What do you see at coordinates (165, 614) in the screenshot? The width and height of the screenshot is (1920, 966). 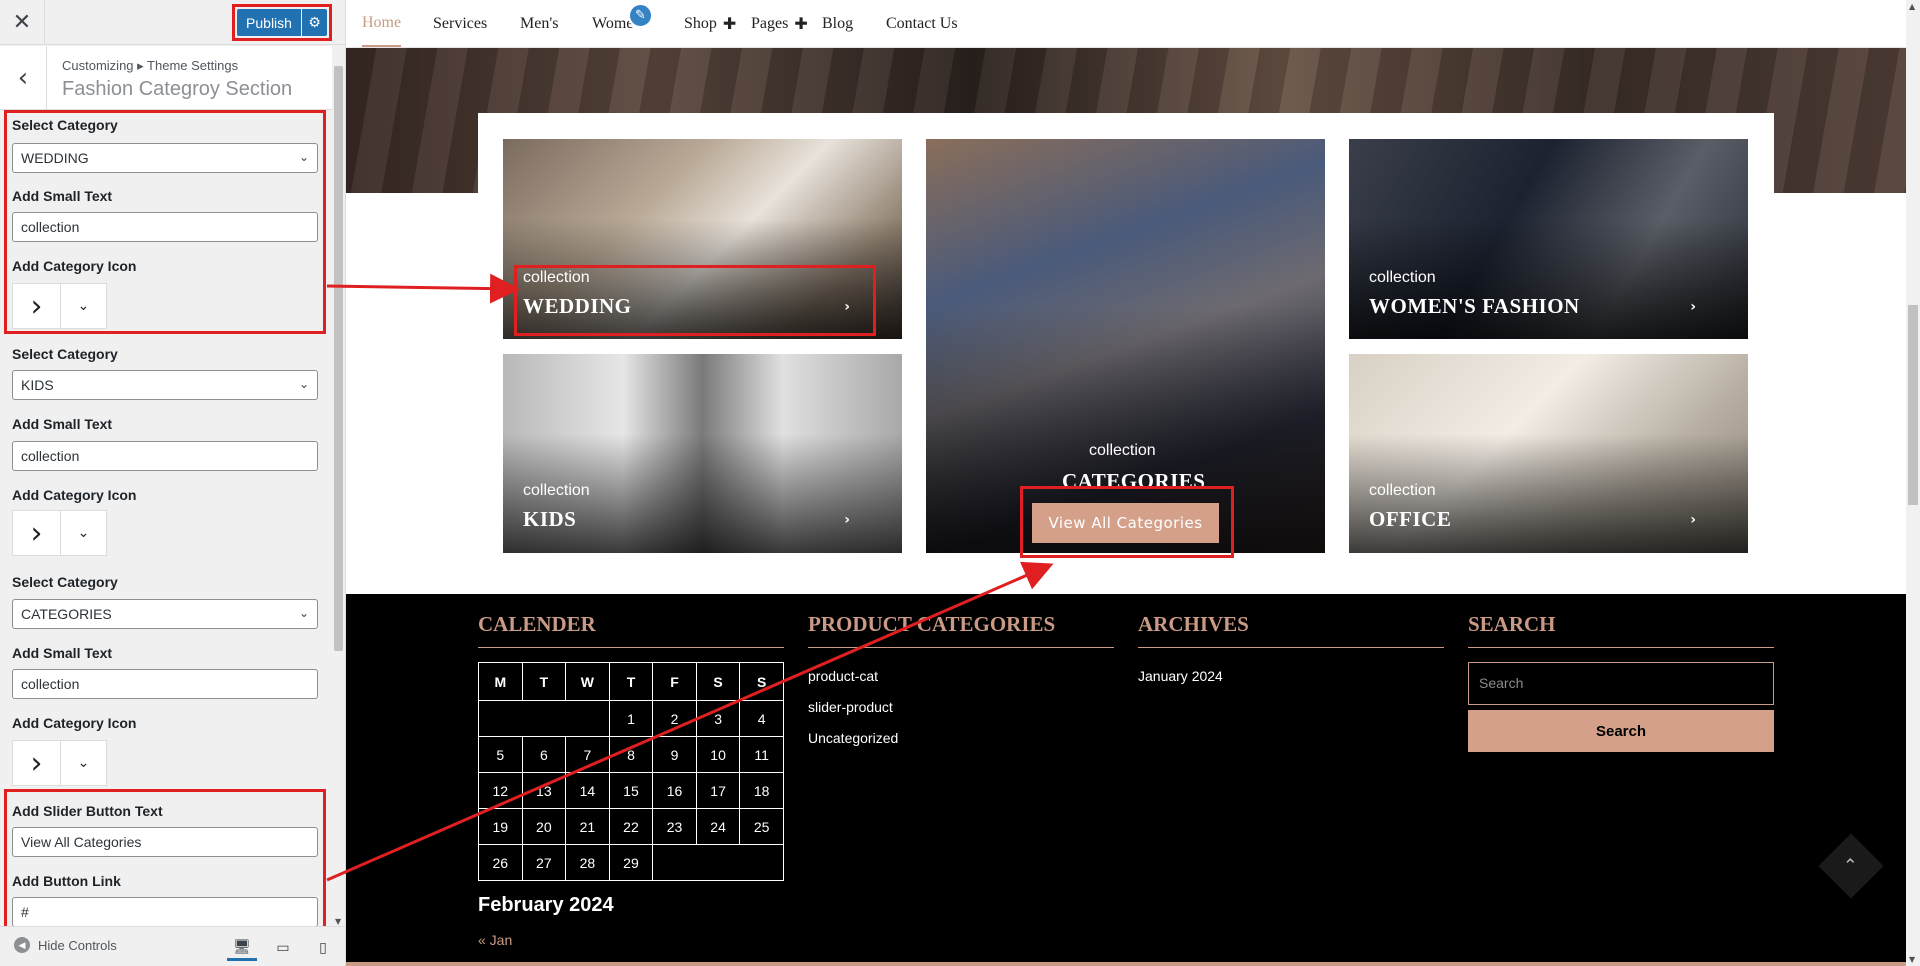 I see `select-category-dropdown: CATEGORIES ⌄` at bounding box center [165, 614].